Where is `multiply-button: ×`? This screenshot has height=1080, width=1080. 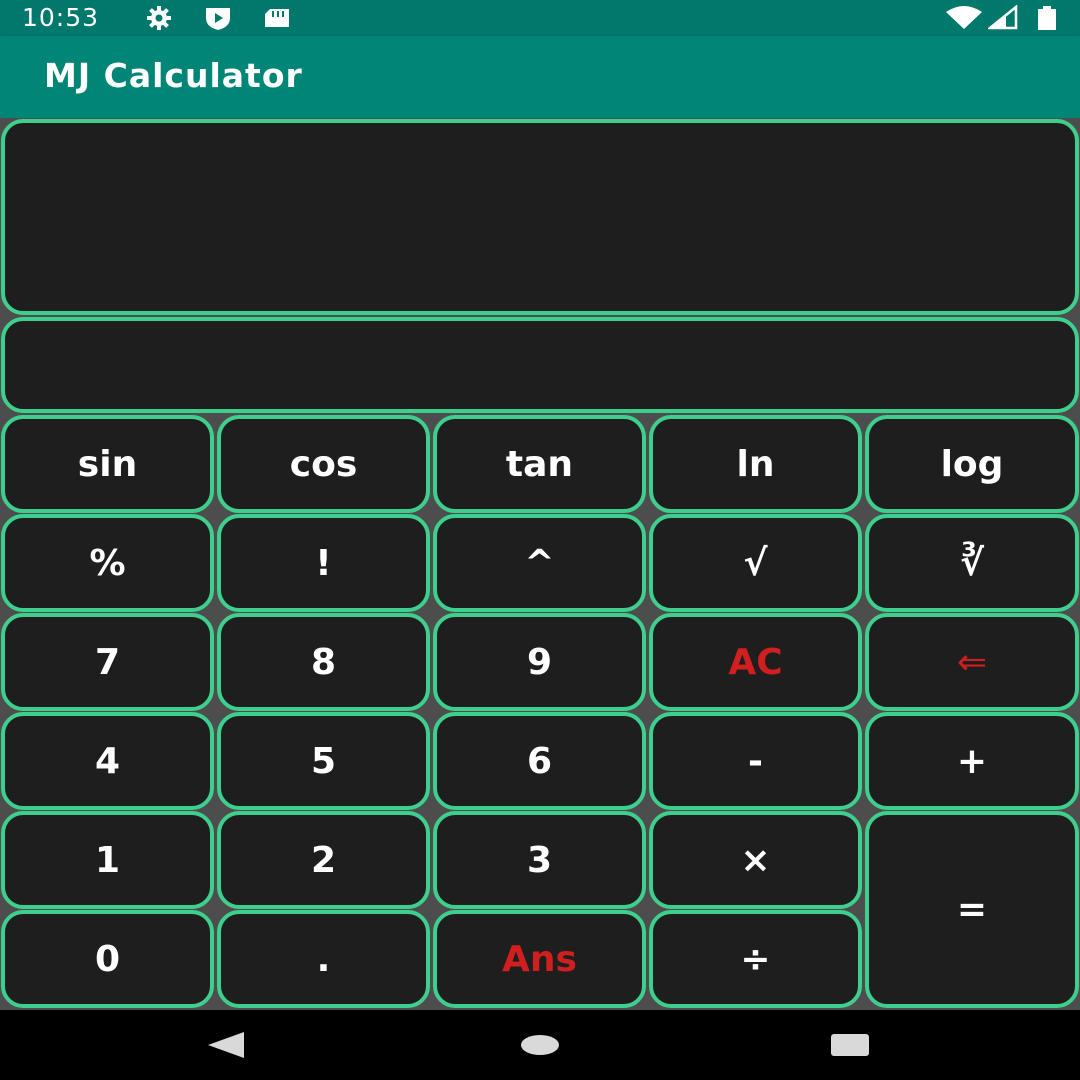 multiply-button: × is located at coordinates (755, 860).